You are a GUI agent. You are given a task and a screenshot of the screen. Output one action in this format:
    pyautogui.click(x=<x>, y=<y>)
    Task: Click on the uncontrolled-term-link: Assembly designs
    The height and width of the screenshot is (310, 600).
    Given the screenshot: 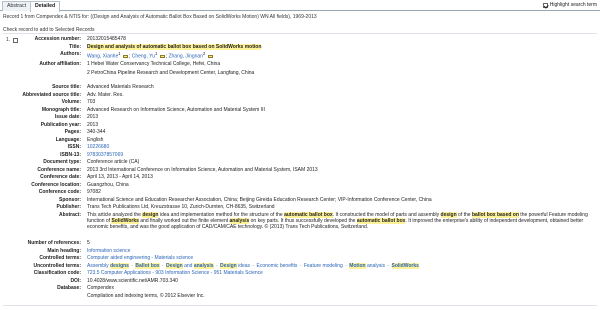 What is the action you would take?
    pyautogui.click(x=108, y=265)
    